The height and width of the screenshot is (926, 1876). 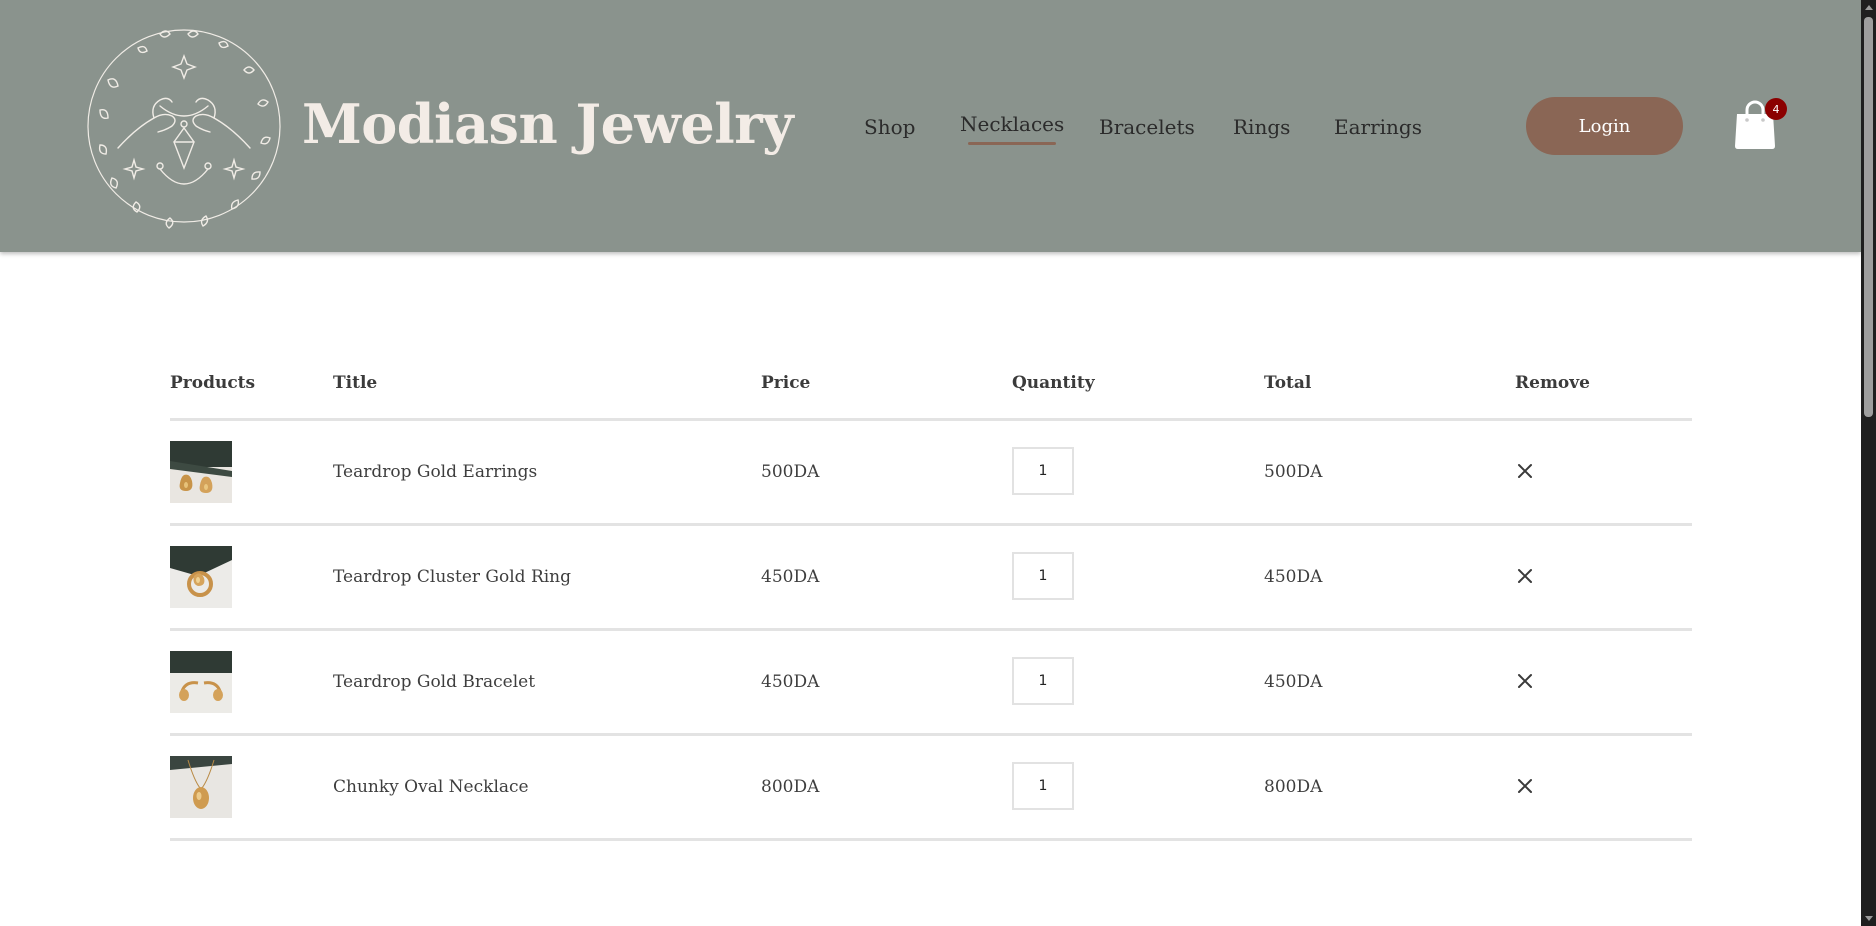 I want to click on nav-necklaces: Necklaces, so click(x=1012, y=128).